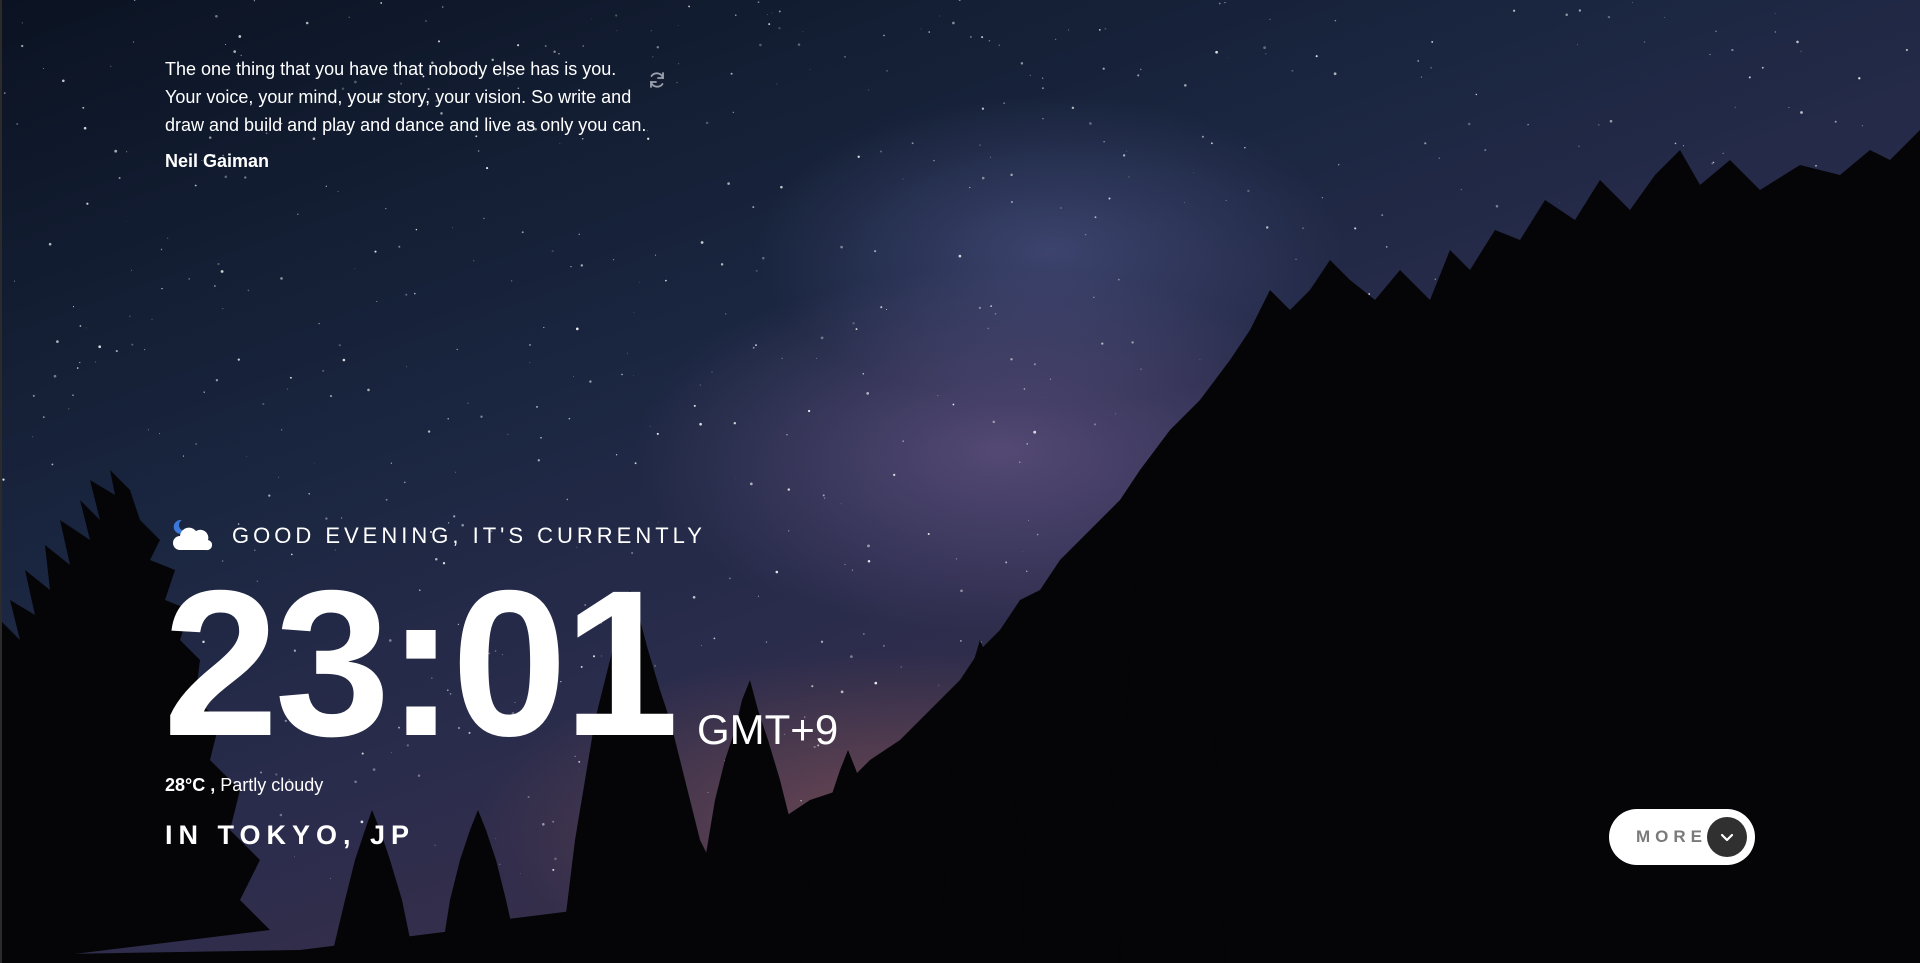 The width and height of the screenshot is (1920, 963). I want to click on weather-summary: 28°C , Partly cloudy, so click(244, 785).